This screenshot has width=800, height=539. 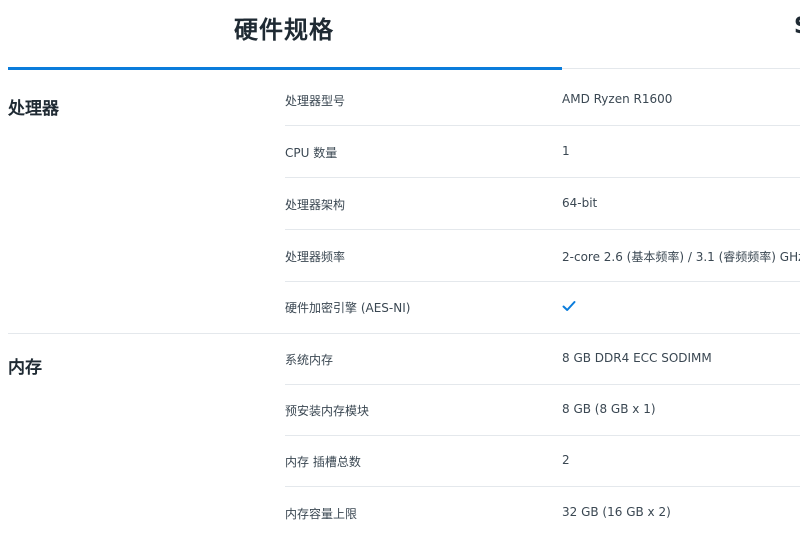 What do you see at coordinates (348, 308) in the screenshot?
I see `spec-key: 硬件加密引擎 (AES-NI)` at bounding box center [348, 308].